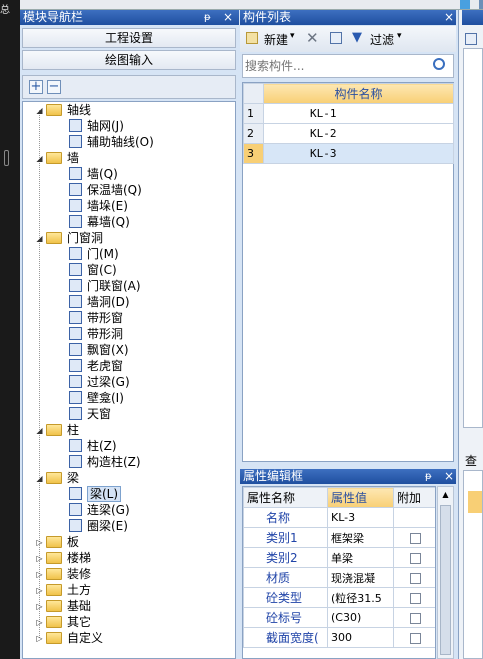  I want to click on property-row: 类别1 框架梁, so click(339, 537).